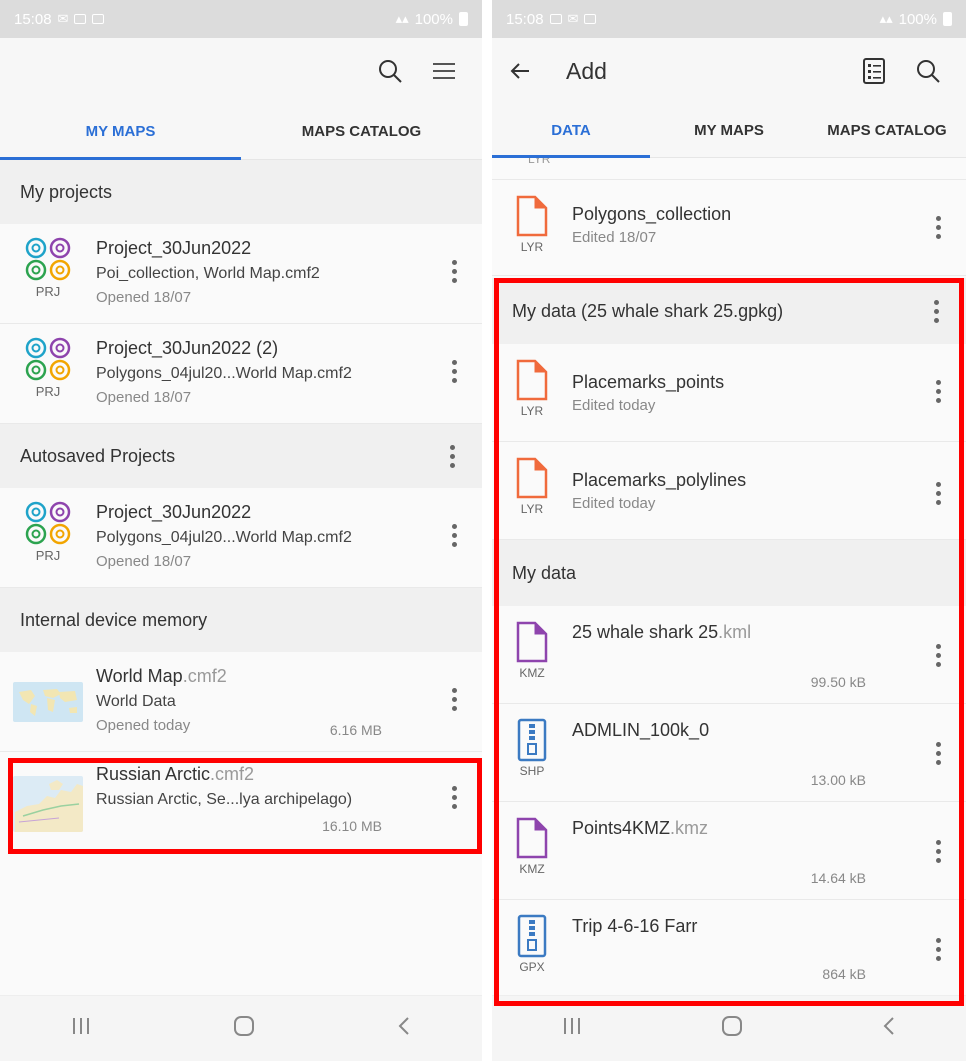 This screenshot has height=1061, width=966. Describe the element at coordinates (66, 191) in the screenshot. I see `section-title: My projects` at that location.